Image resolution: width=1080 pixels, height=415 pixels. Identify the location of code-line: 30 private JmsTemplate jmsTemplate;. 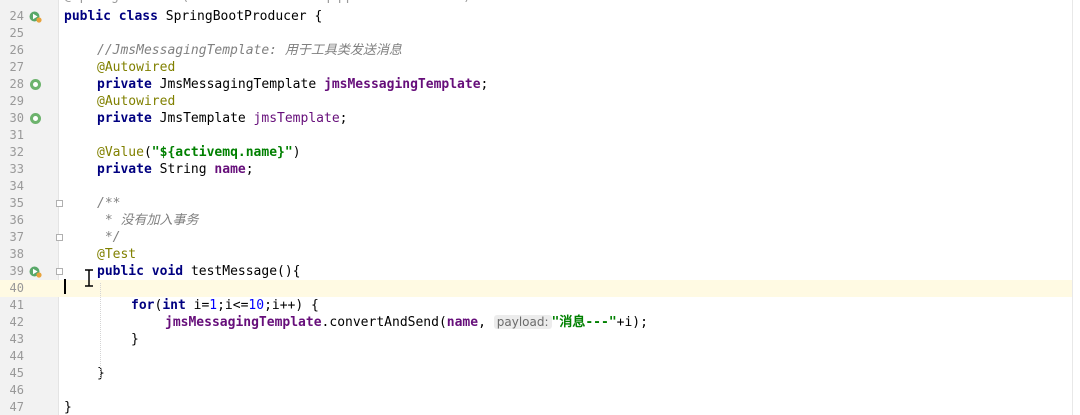
(536, 118).